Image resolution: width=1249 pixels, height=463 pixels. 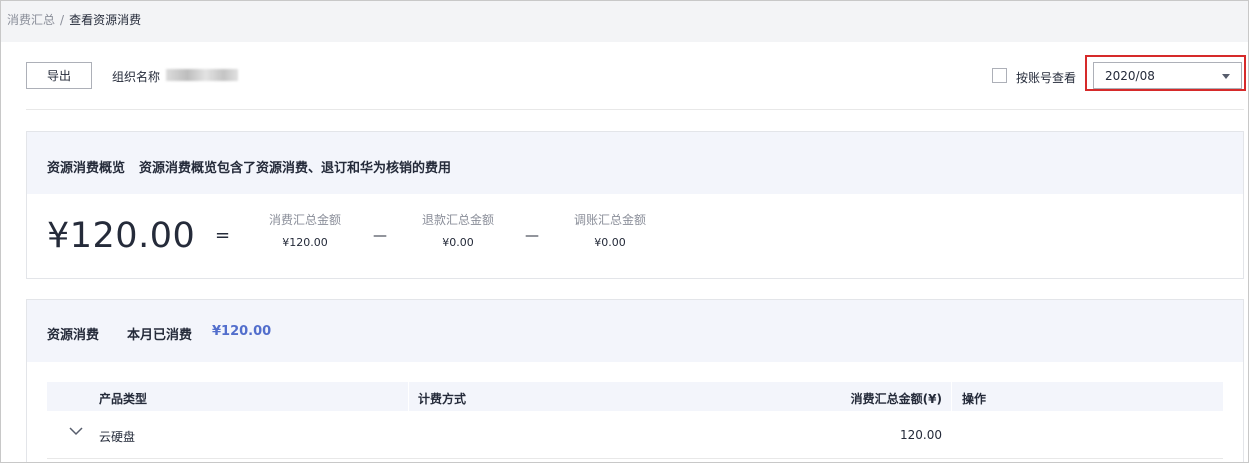 I want to click on metric-label: 消费汇总金额, so click(x=304, y=220).